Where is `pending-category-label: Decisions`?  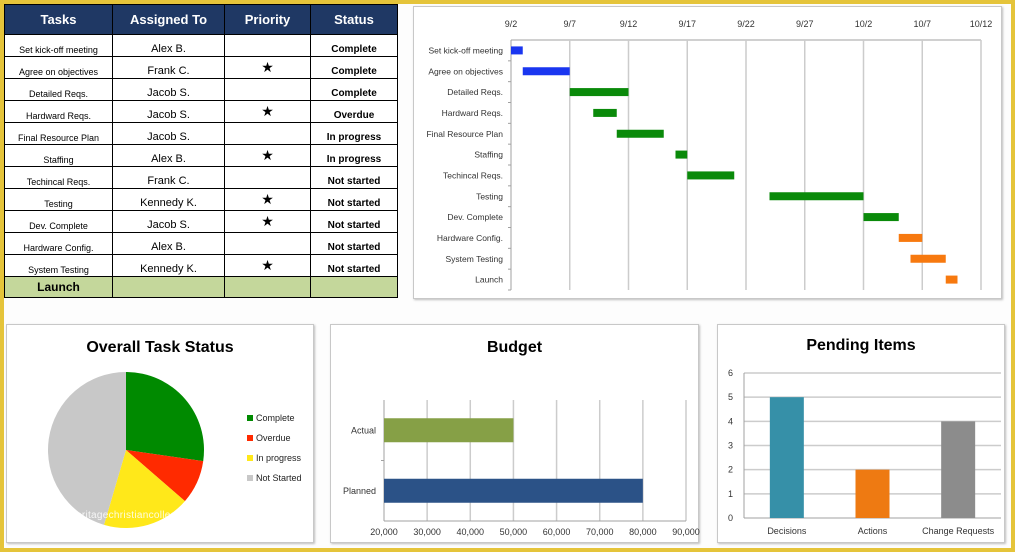
pending-category-label: Decisions is located at coordinates (787, 531).